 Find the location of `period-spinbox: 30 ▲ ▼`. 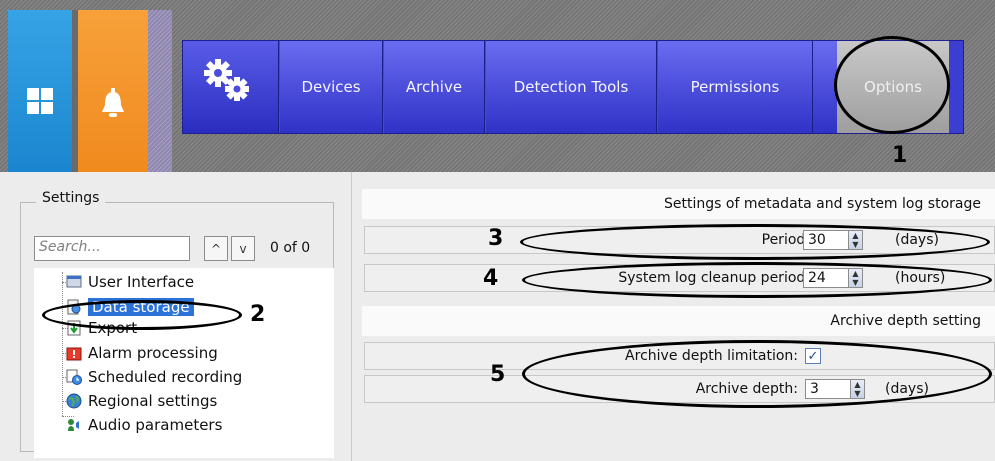

period-spinbox: 30 ▲ ▼ is located at coordinates (833, 240).